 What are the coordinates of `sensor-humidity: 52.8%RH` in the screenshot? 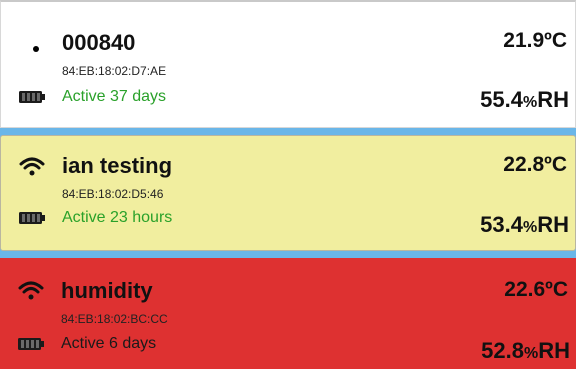 It's located at (525, 351).